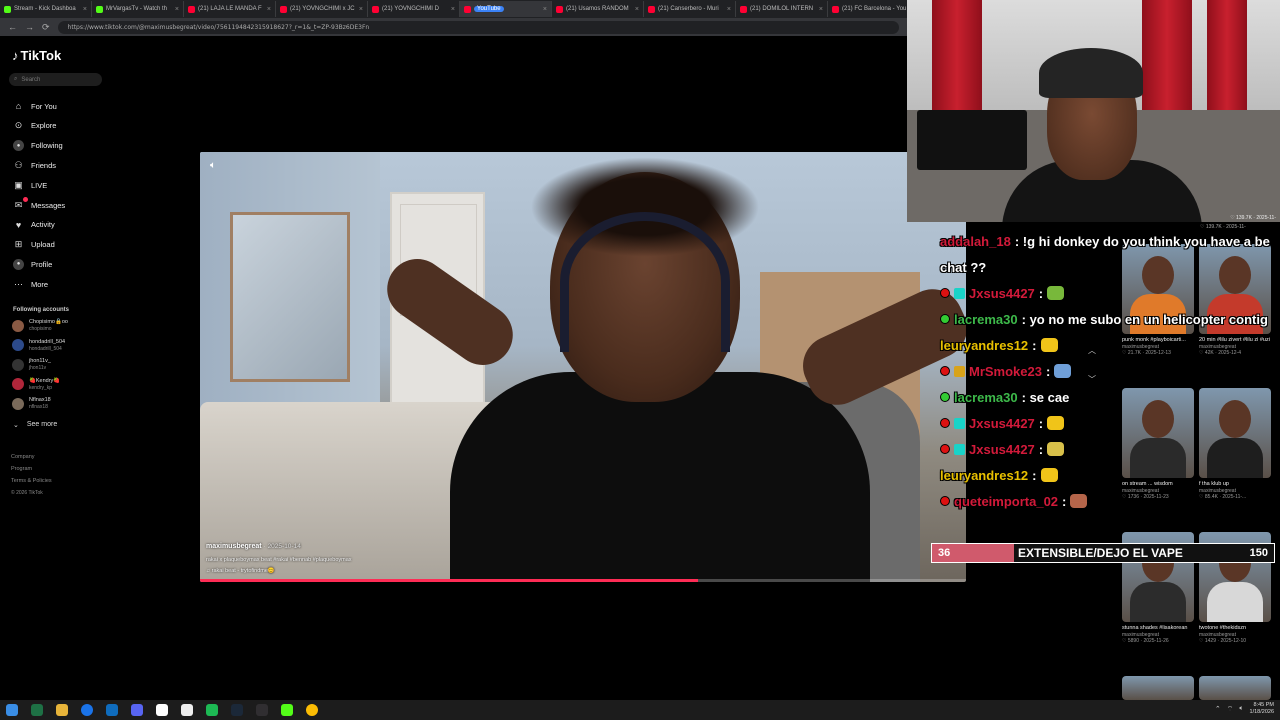 The image size is (1280, 720). What do you see at coordinates (35, 106) in the screenshot?
I see `sidebar-item-for-you: ⌂ For You` at bounding box center [35, 106].